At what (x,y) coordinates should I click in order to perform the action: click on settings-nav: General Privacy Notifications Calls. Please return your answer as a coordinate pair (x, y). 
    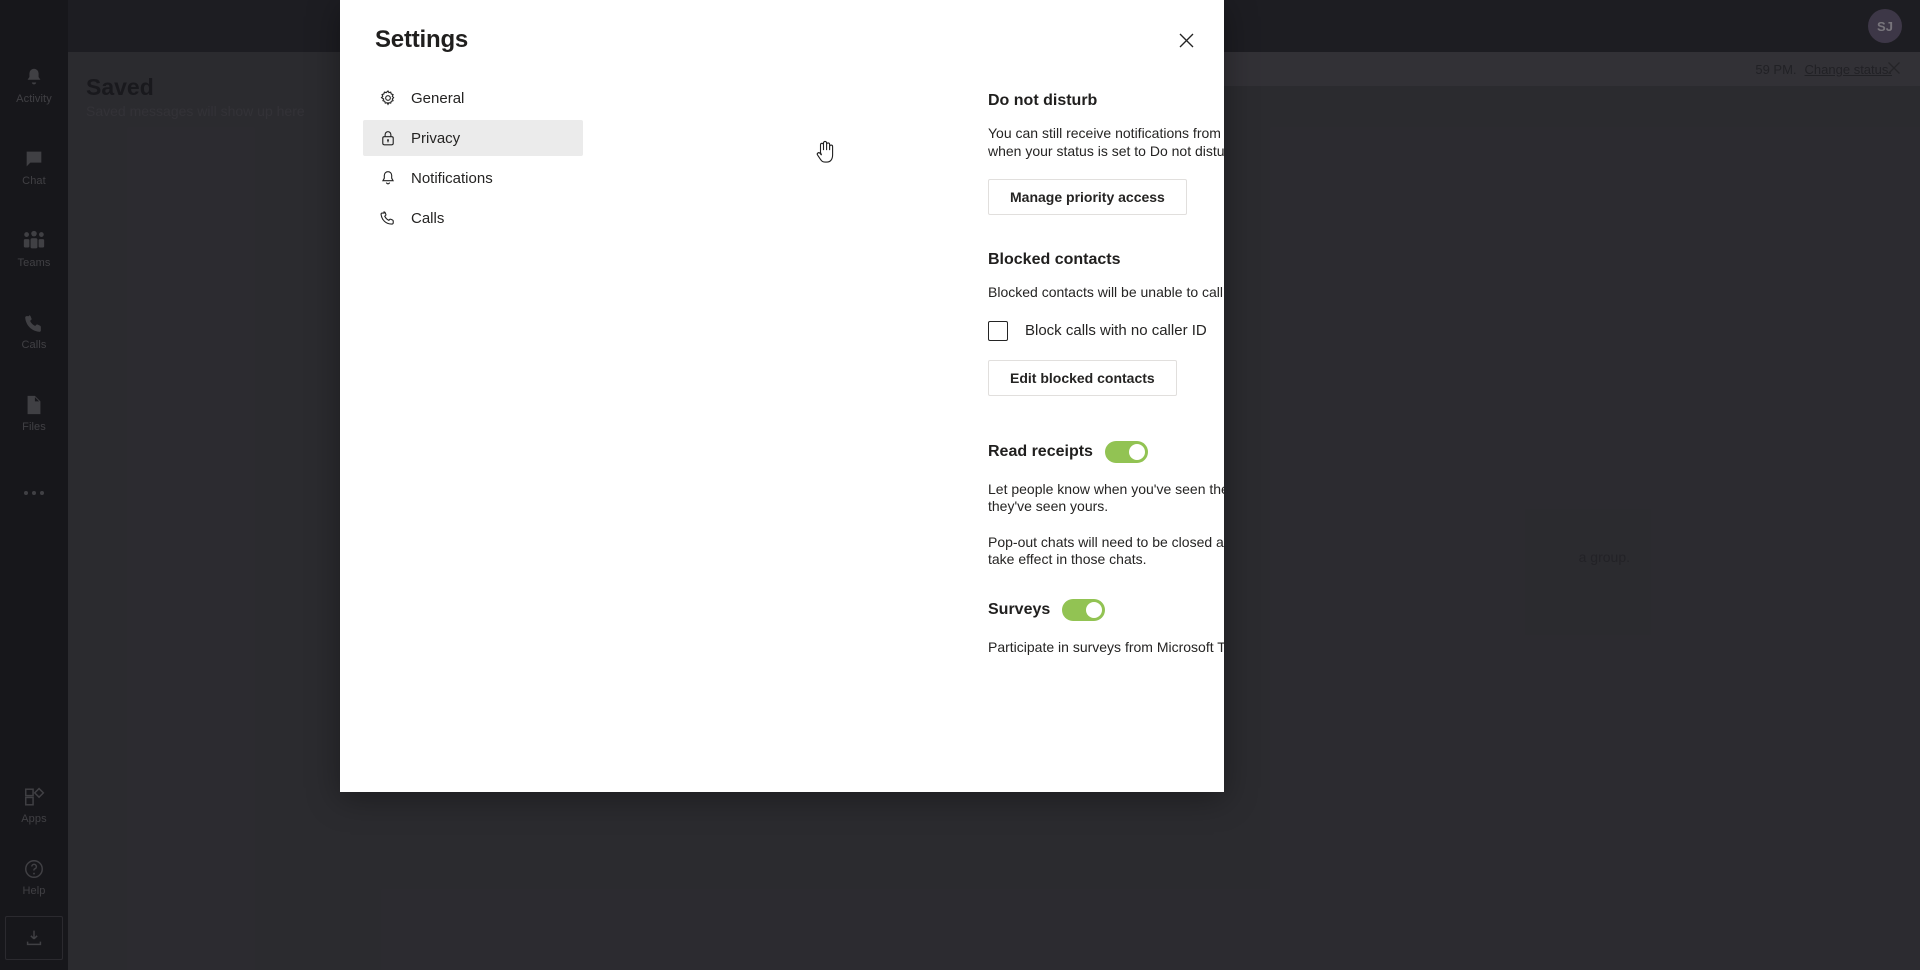
    Looking at the image, I should click on (473, 160).